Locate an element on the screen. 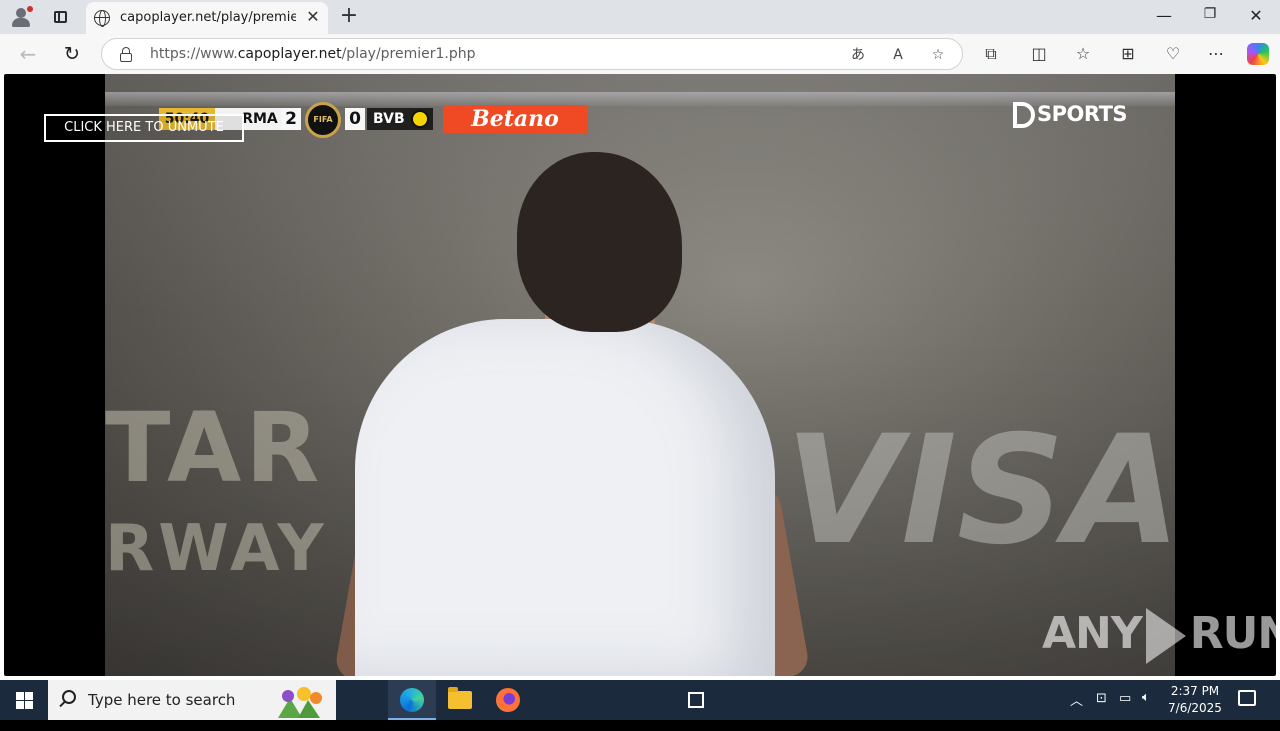 This screenshot has width=1280, height=731. start-button is located at coordinates (24, 700).